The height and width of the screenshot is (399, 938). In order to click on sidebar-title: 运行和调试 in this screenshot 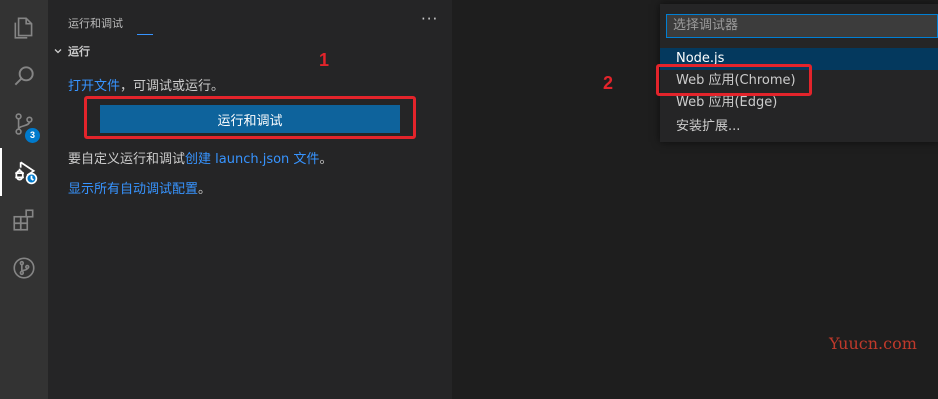, I will do `click(95, 23)`.